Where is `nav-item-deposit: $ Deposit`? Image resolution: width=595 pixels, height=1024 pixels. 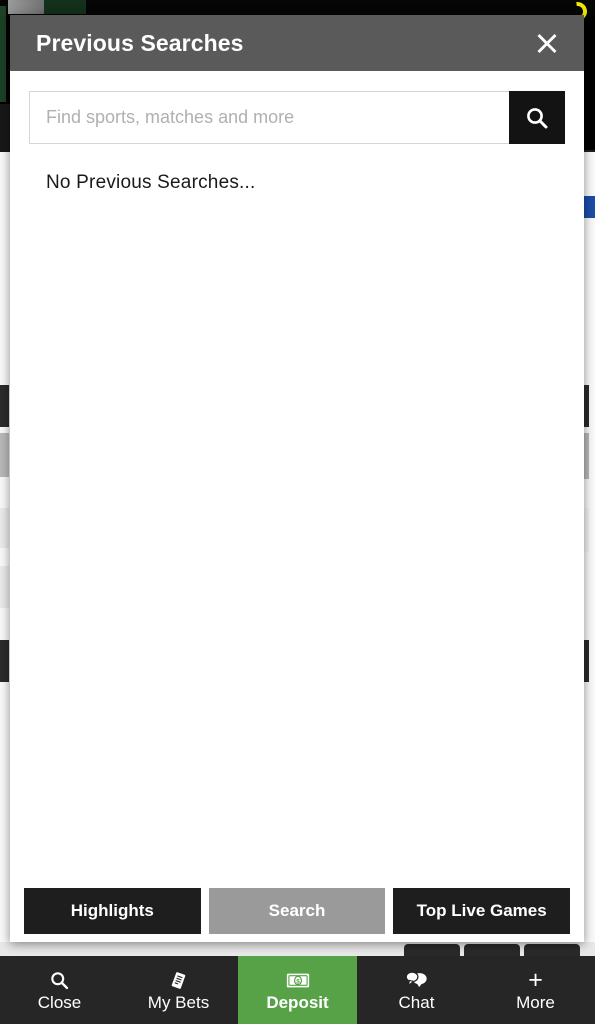
nav-item-deposit: $ Deposit is located at coordinates (297, 990).